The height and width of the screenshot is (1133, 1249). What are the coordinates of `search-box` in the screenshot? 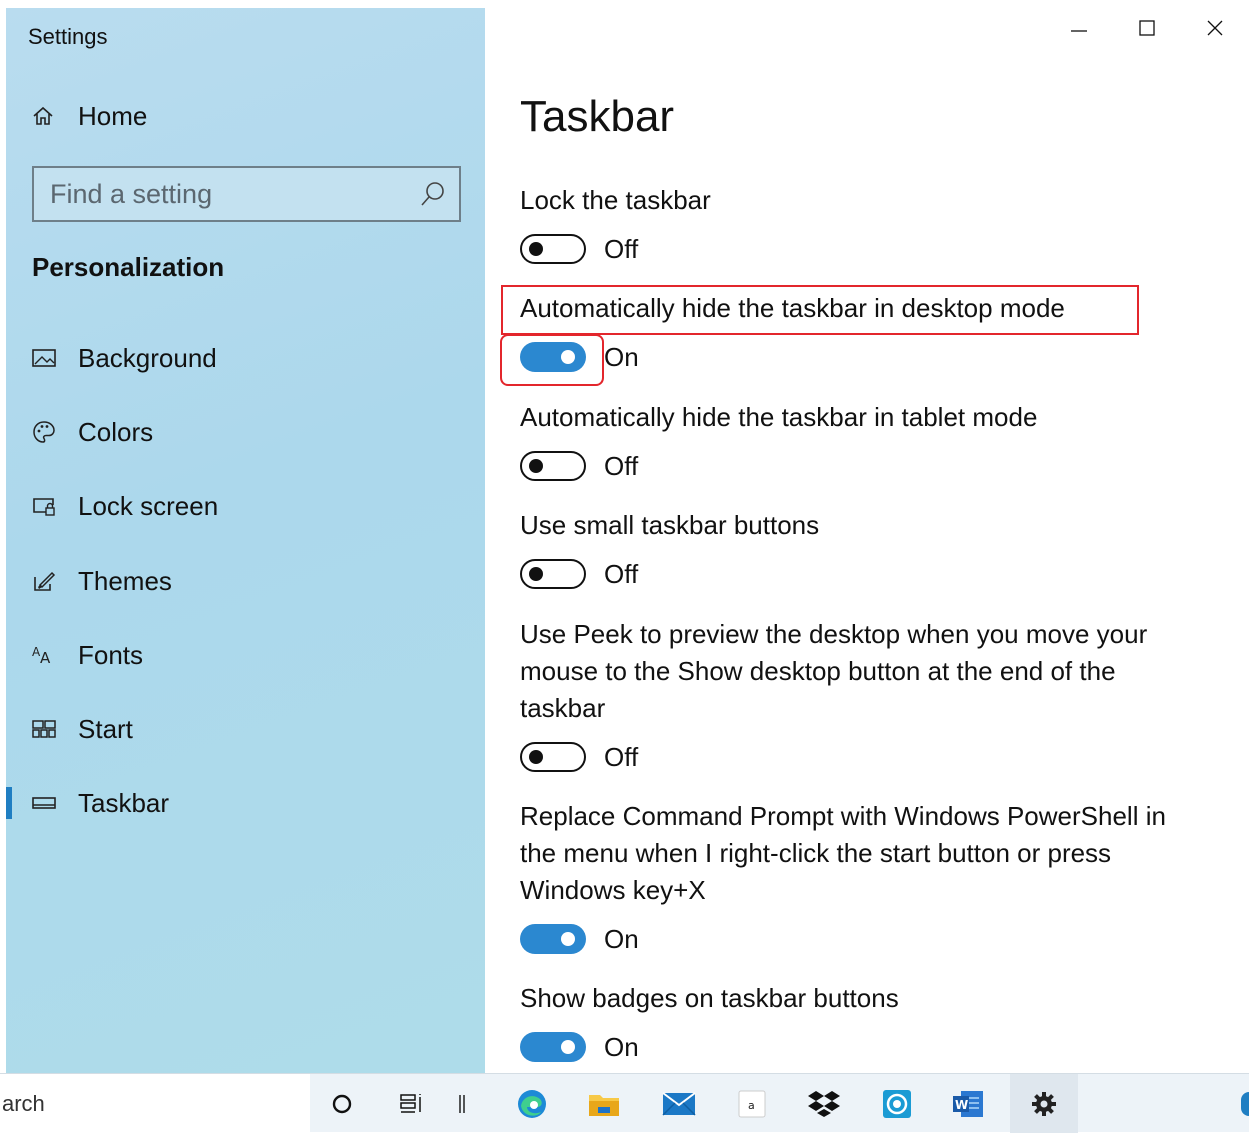 It's located at (246, 194).